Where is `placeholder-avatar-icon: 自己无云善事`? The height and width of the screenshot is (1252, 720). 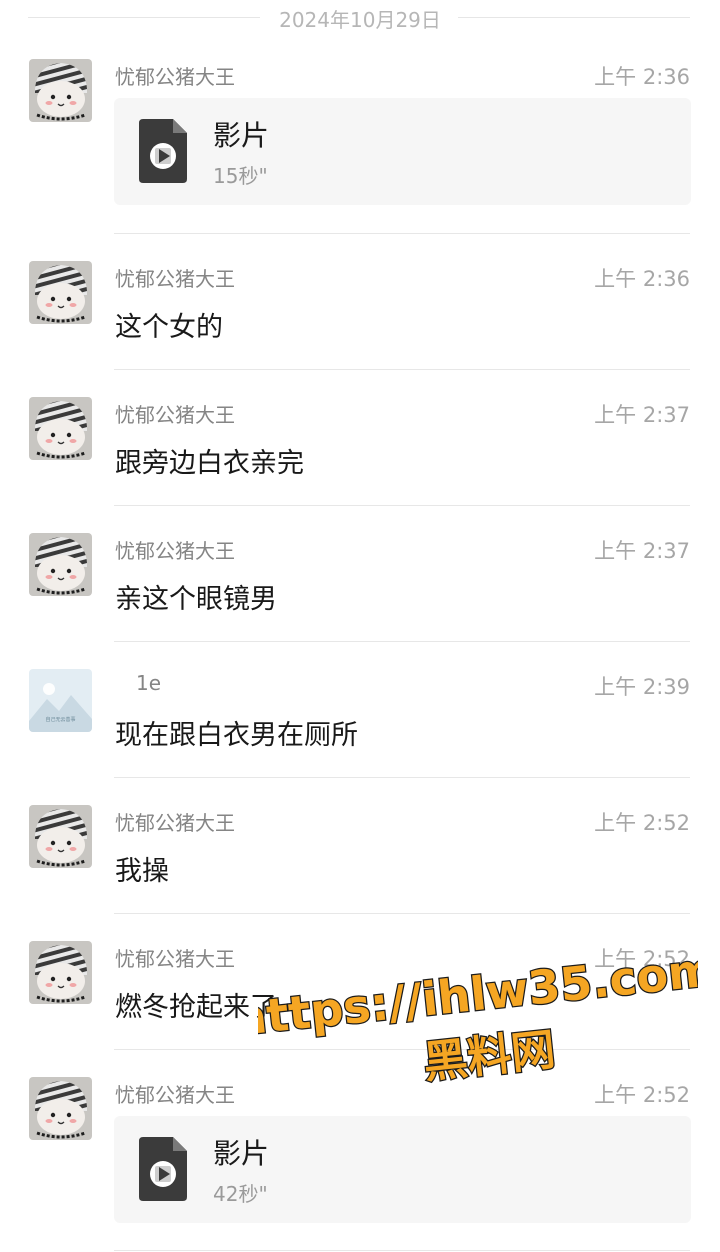 placeholder-avatar-icon: 自己无云善事 is located at coordinates (60, 700).